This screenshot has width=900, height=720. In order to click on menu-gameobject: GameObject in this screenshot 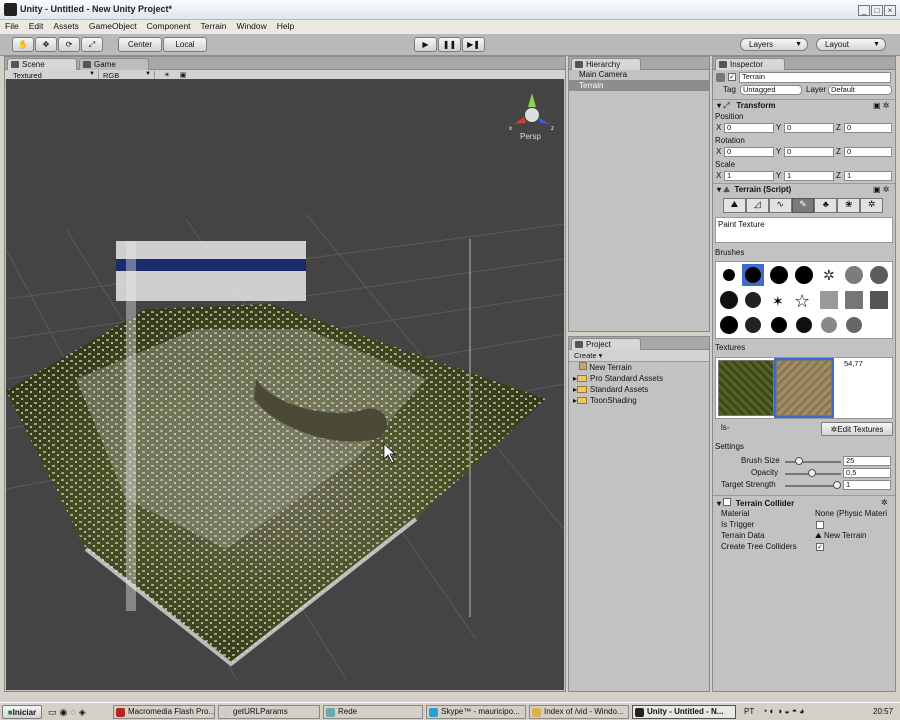, I will do `click(113, 26)`.